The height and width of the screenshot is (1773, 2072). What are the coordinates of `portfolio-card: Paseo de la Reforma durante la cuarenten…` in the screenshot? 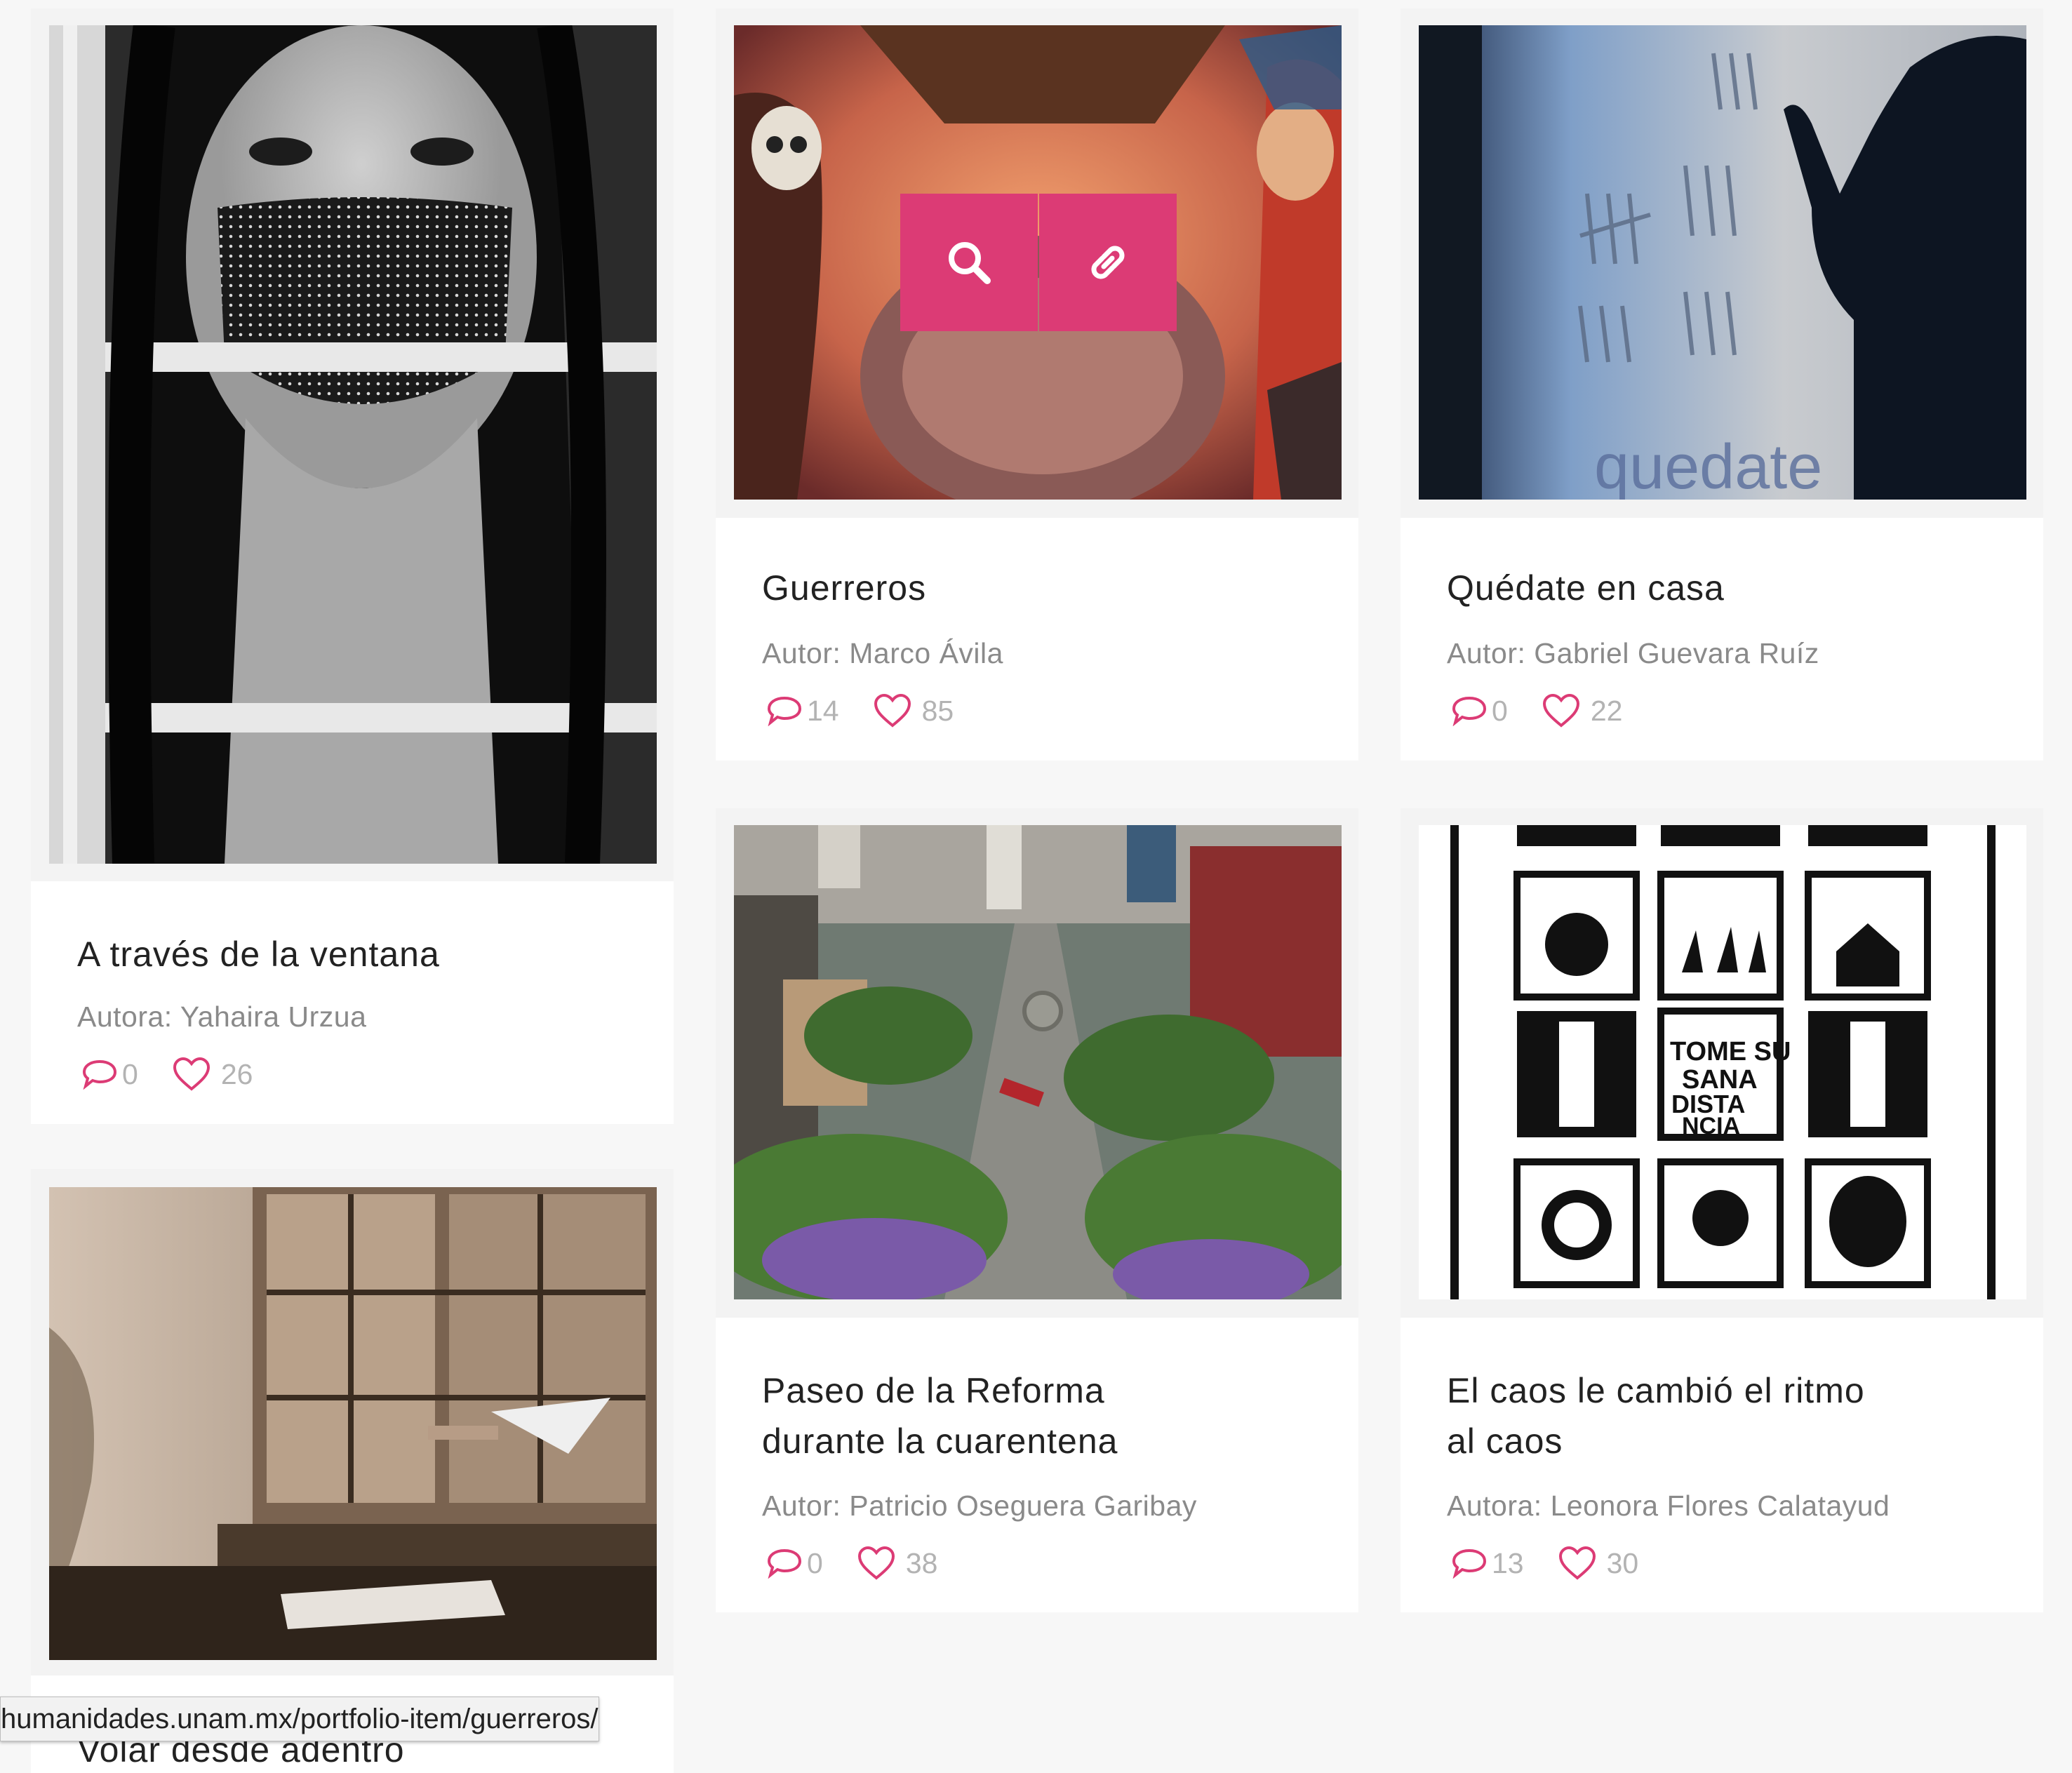 It's located at (1037, 1465).